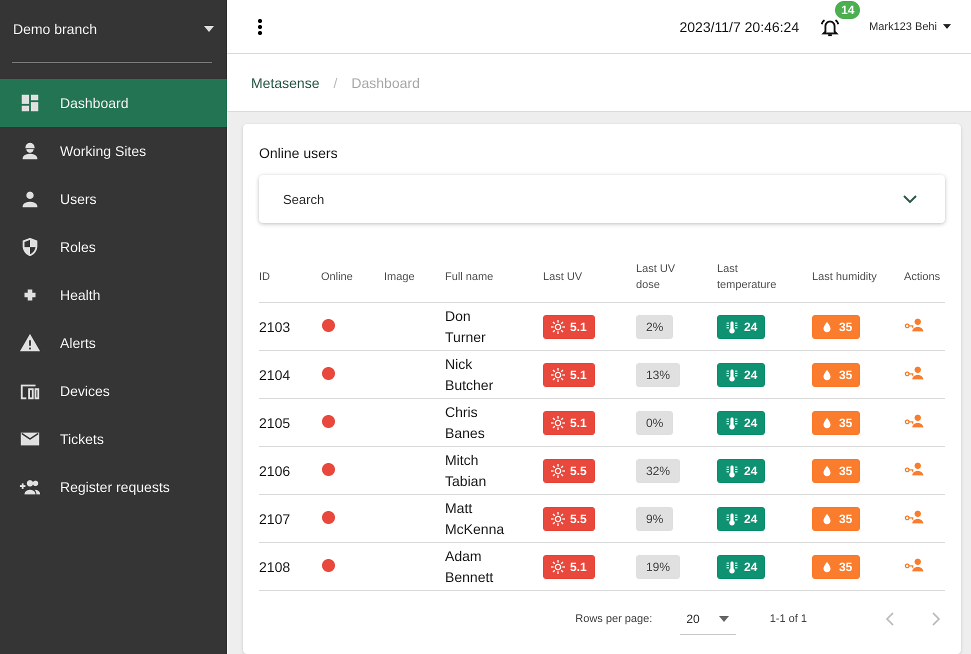  What do you see at coordinates (113, 343) in the screenshot?
I see `nav-item: Alerts` at bounding box center [113, 343].